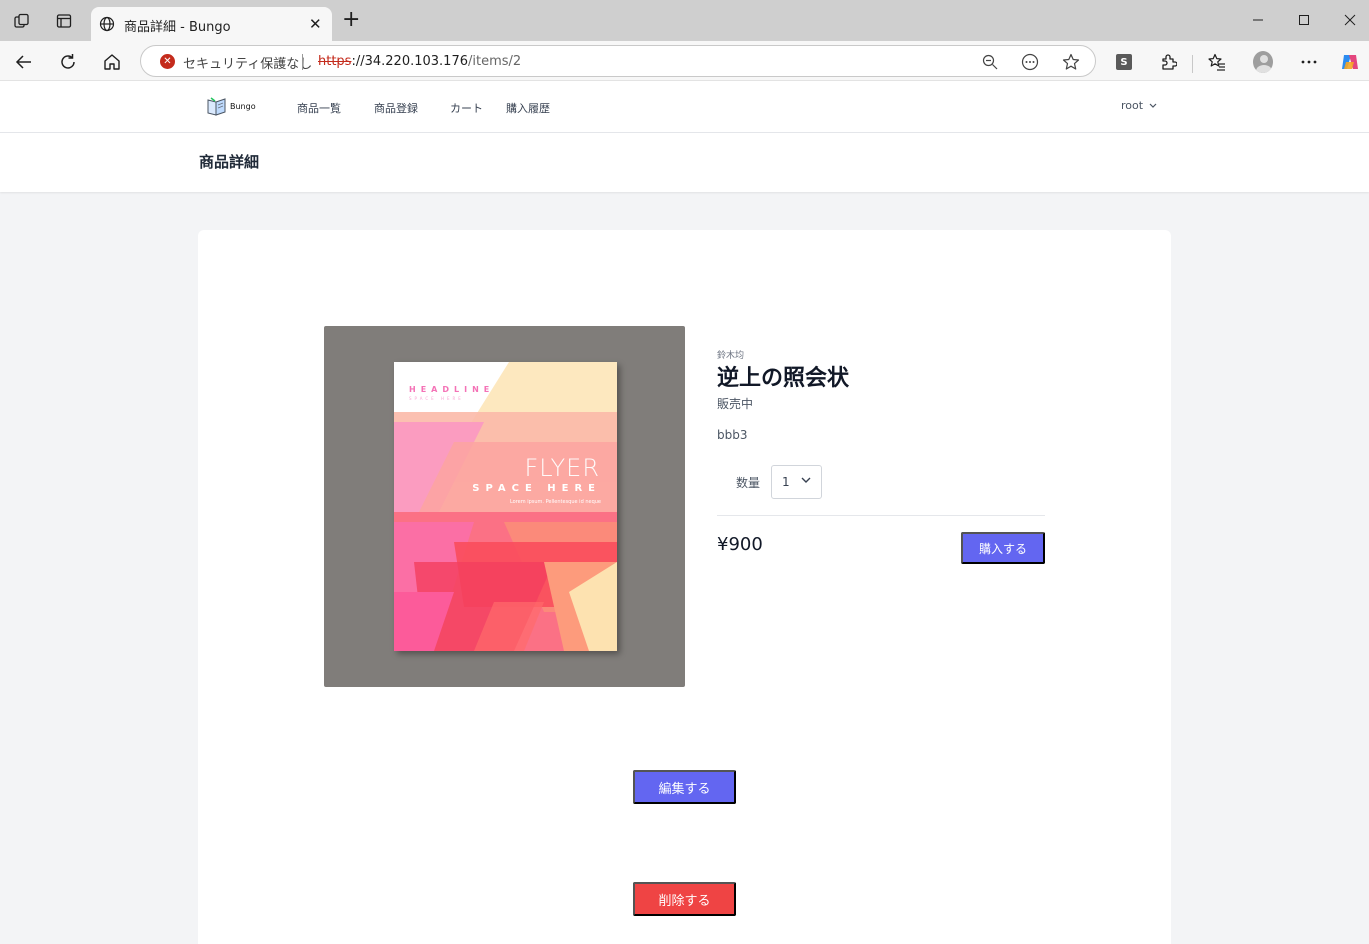 This screenshot has height=944, width=1369. Describe the element at coordinates (247, 62) in the screenshot. I see `security-label: セキュリティ保護なし` at that location.